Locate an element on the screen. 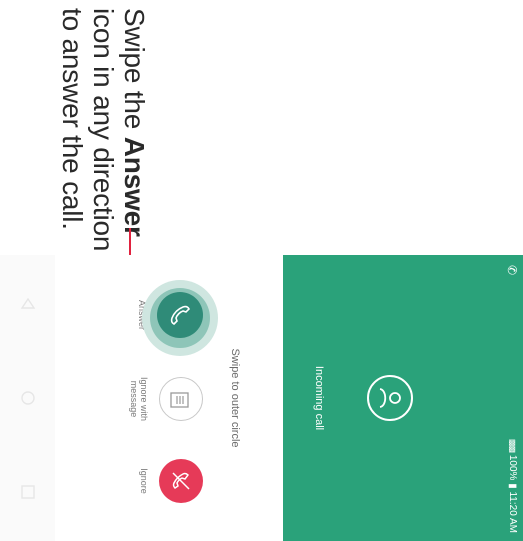  home-icon is located at coordinates (28, 398).